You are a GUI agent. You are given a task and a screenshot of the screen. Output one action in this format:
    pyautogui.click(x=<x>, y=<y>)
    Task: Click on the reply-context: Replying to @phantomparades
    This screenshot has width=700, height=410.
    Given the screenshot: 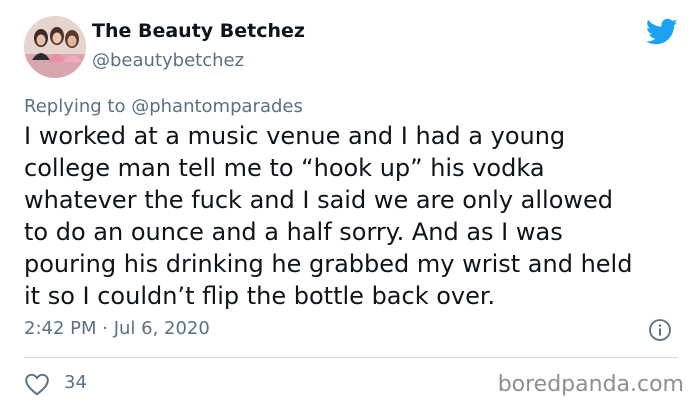 What is the action you would take?
    pyautogui.click(x=163, y=106)
    